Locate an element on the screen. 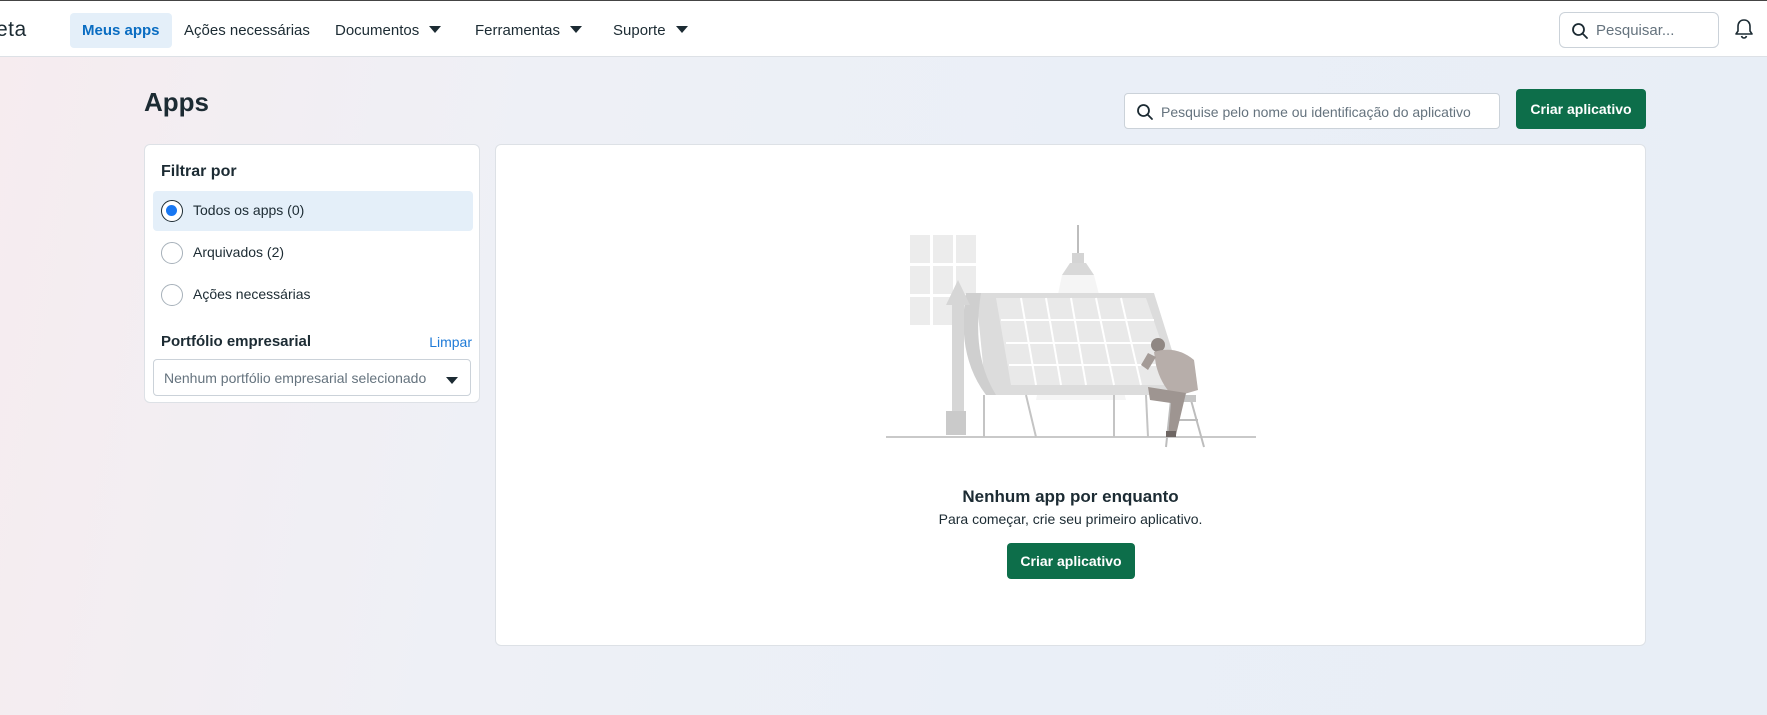 The height and width of the screenshot is (715, 1767). filter-title: Filtrar por is located at coordinates (199, 171).